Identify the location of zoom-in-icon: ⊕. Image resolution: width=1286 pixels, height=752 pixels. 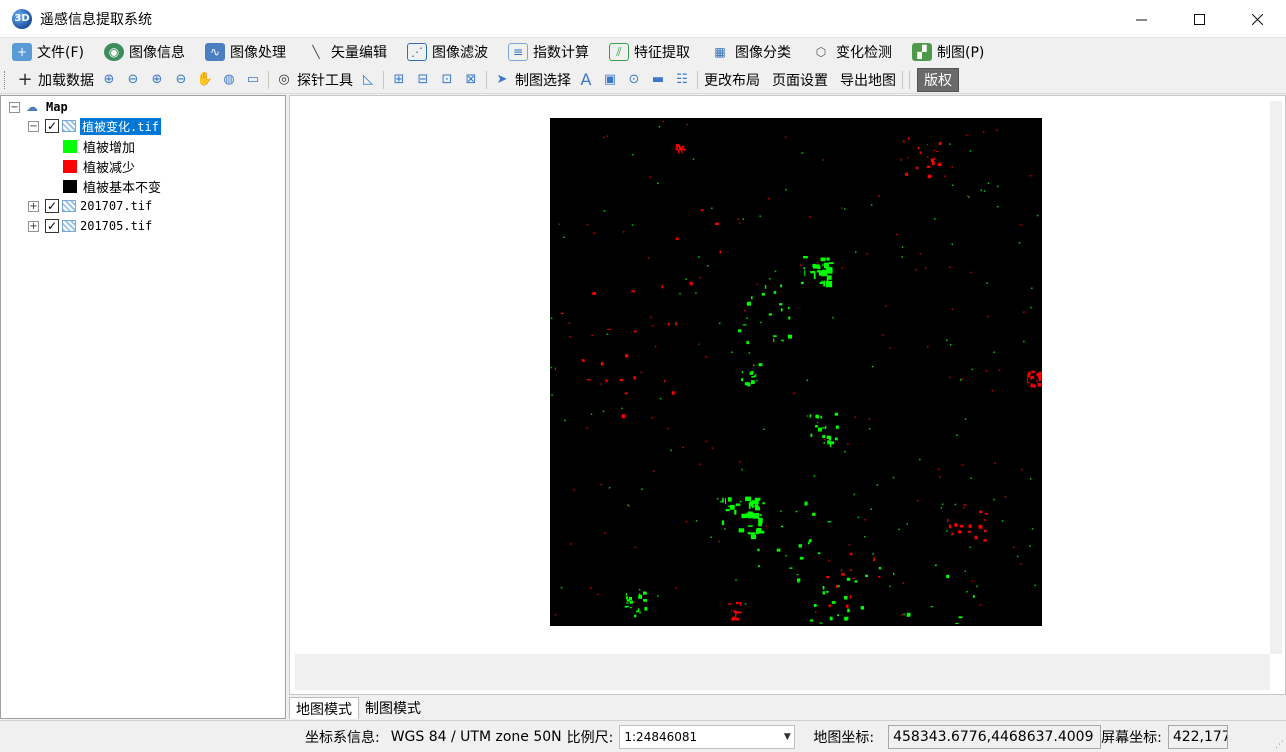
(109, 79).